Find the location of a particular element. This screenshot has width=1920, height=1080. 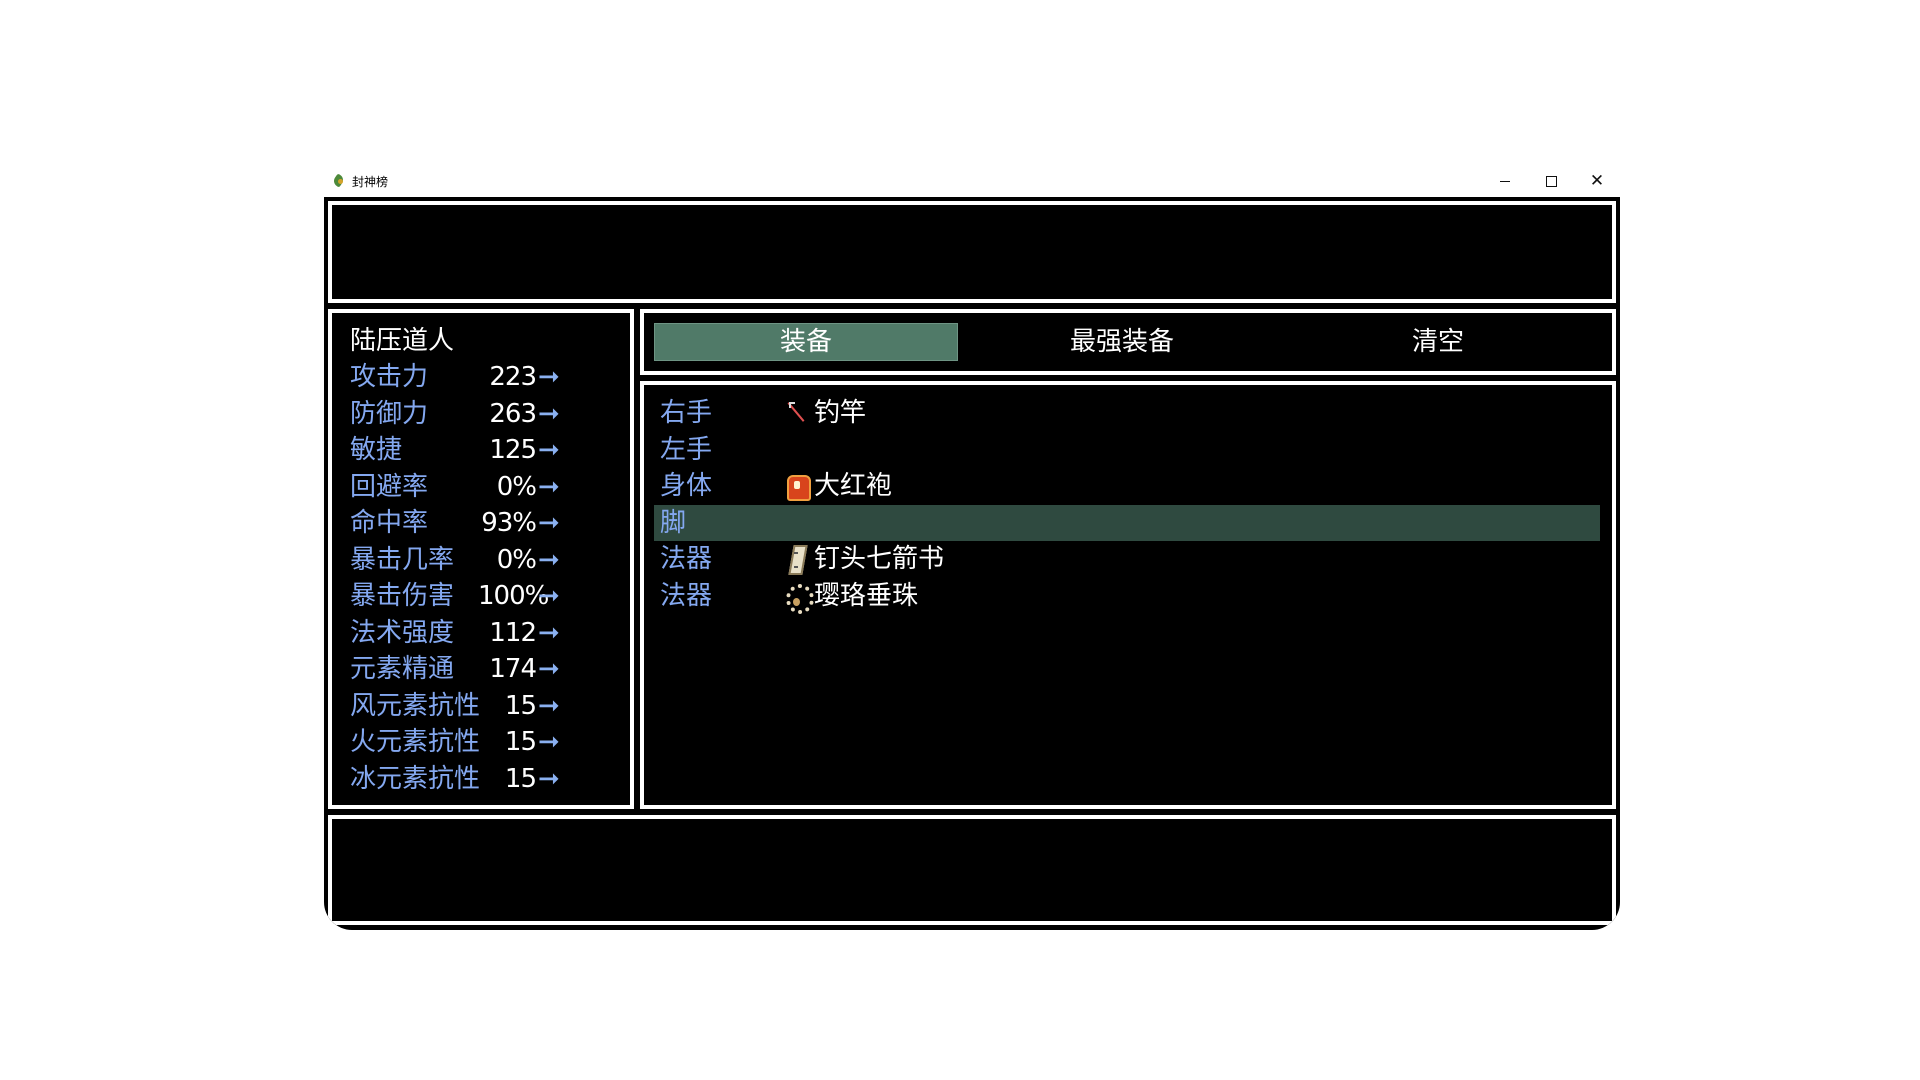

help-window is located at coordinates (972, 252).